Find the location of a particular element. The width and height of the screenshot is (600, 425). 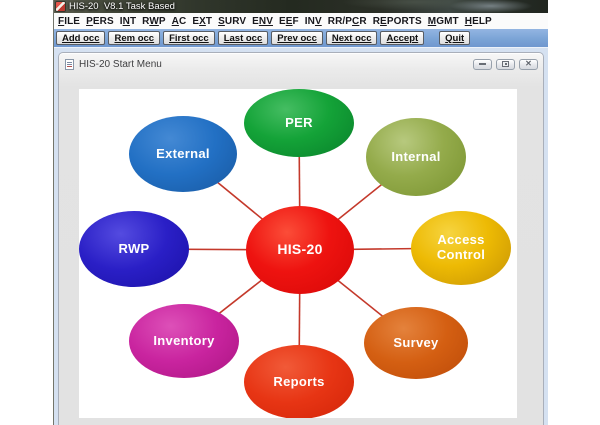

menu-item-inv: INV is located at coordinates (313, 21).